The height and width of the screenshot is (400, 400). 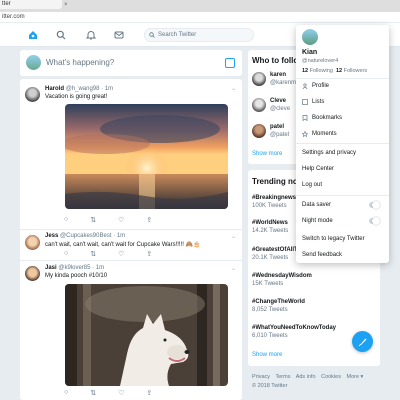 I want to click on menu-item-night-mode: Night mode, so click(x=344, y=221).